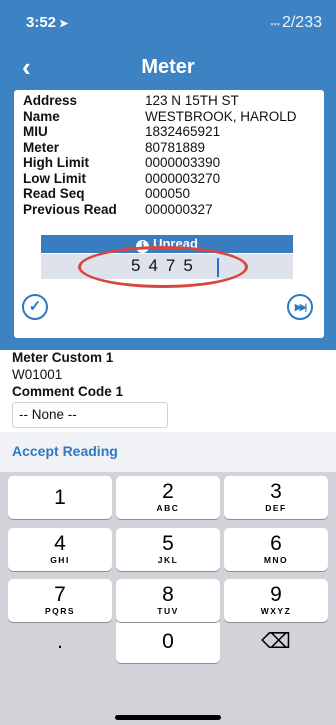 The width and height of the screenshot is (336, 725). I want to click on key-2: 2 ABC, so click(168, 497).